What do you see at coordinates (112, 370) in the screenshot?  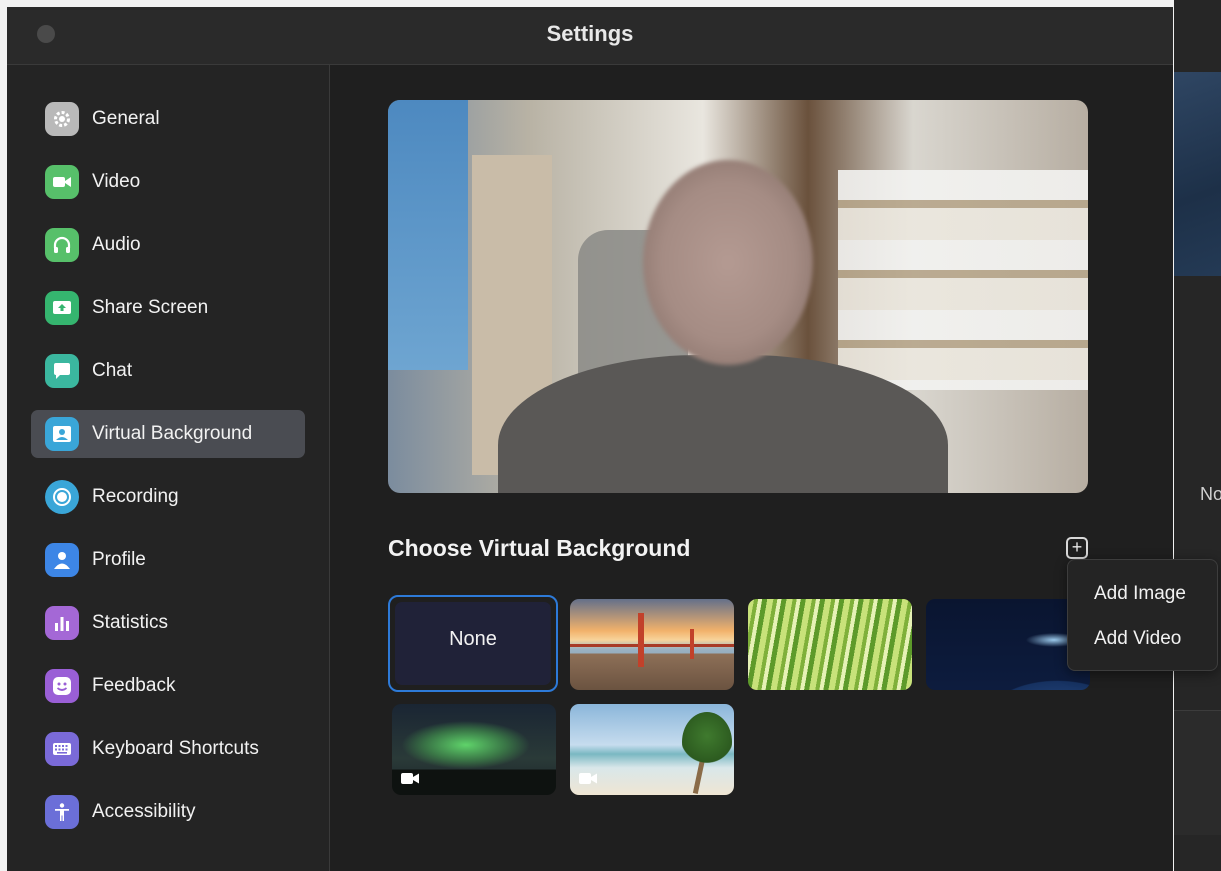 I see `sidebar-item-label: Chat` at bounding box center [112, 370].